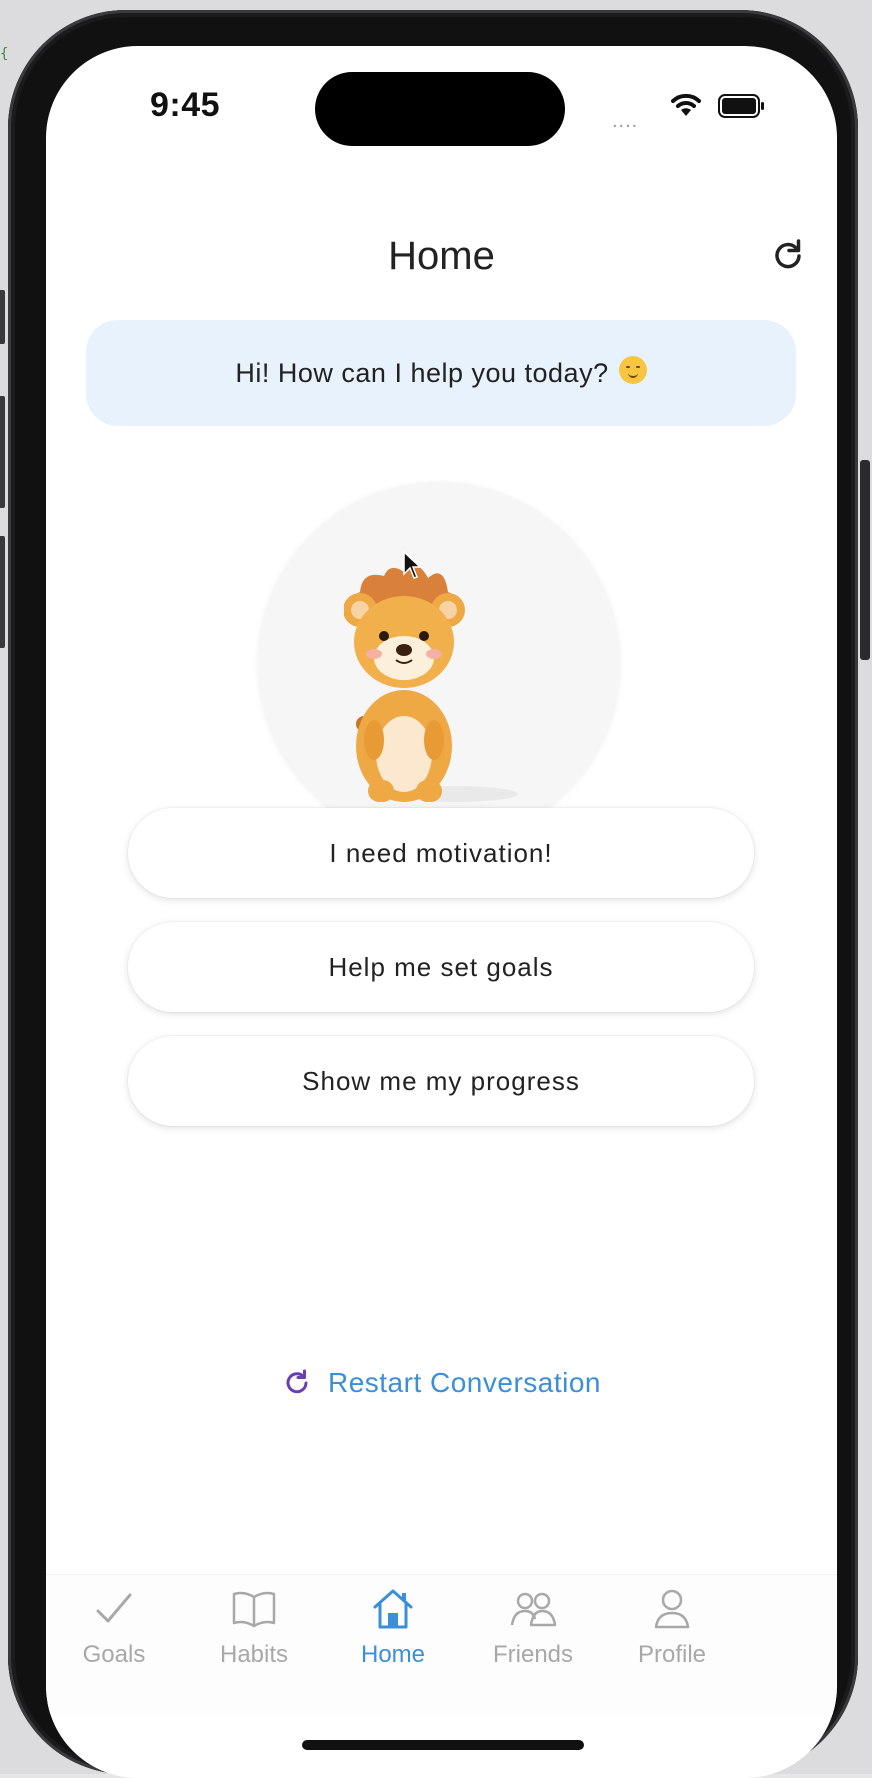 The image size is (872, 1778). I want to click on tab-profile: Profile, so click(672, 1640).